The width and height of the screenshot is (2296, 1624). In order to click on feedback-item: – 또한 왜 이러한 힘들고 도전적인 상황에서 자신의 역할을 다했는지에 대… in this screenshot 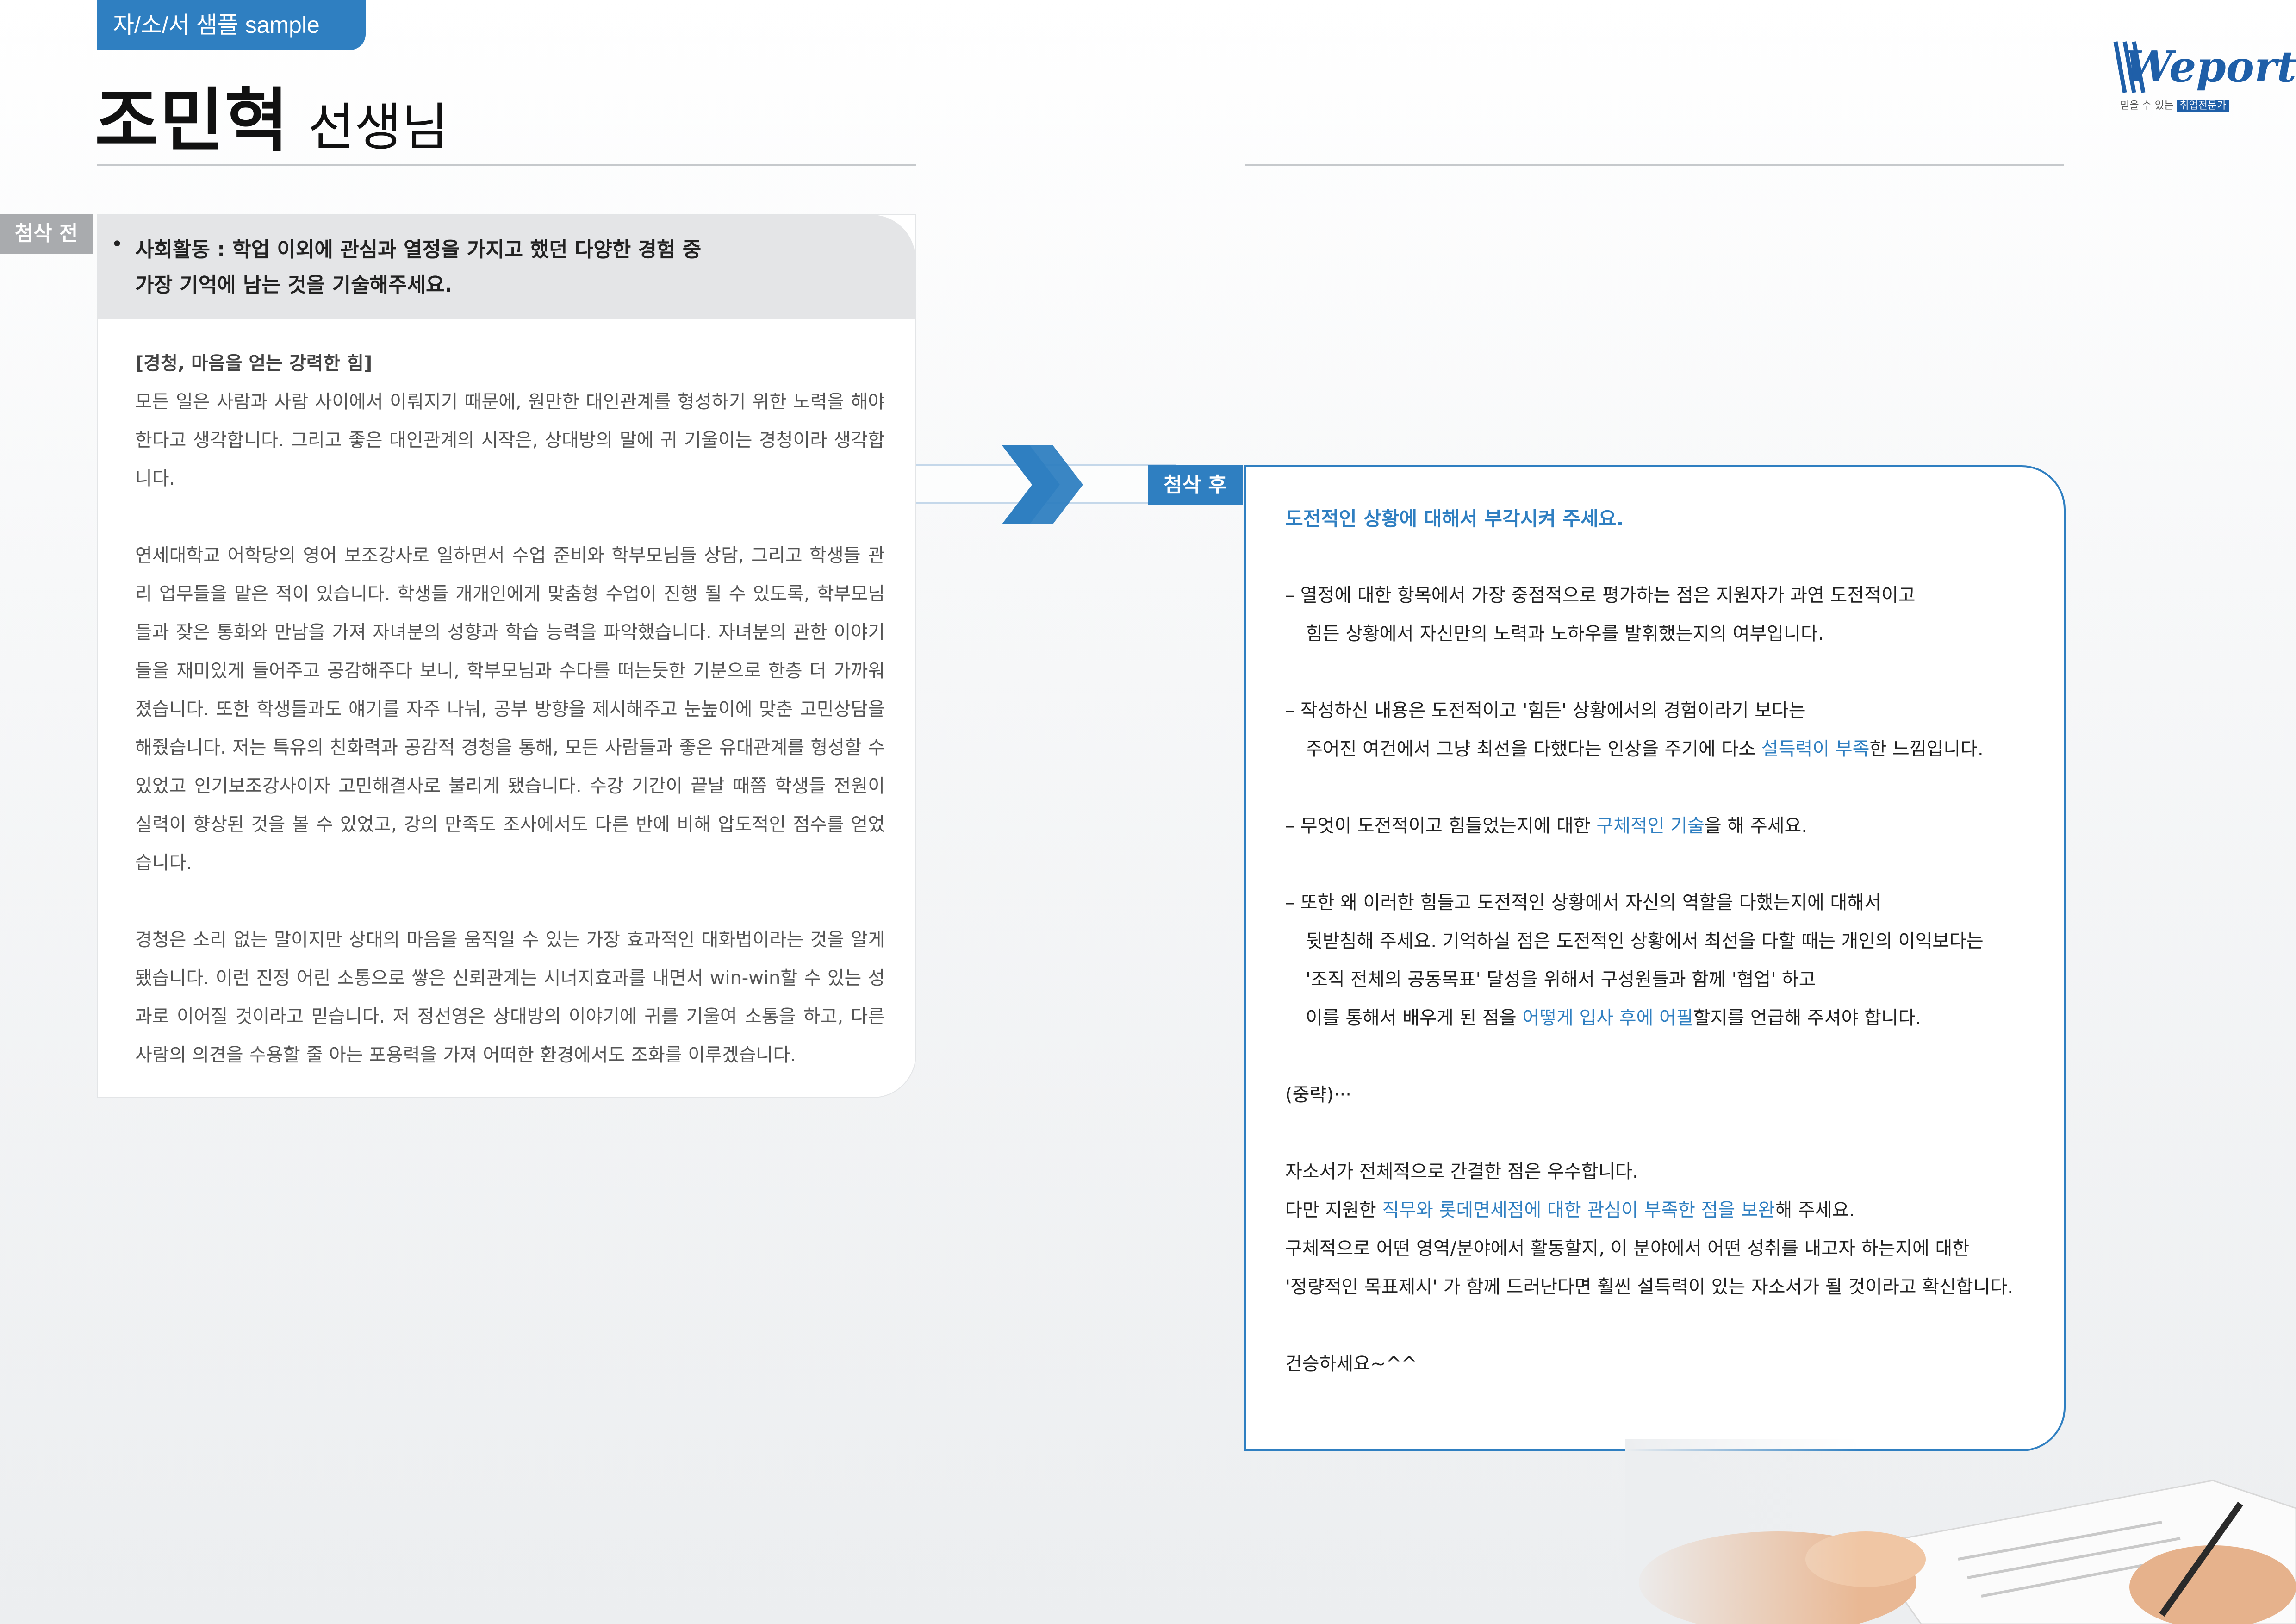, I will do `click(1634, 960)`.